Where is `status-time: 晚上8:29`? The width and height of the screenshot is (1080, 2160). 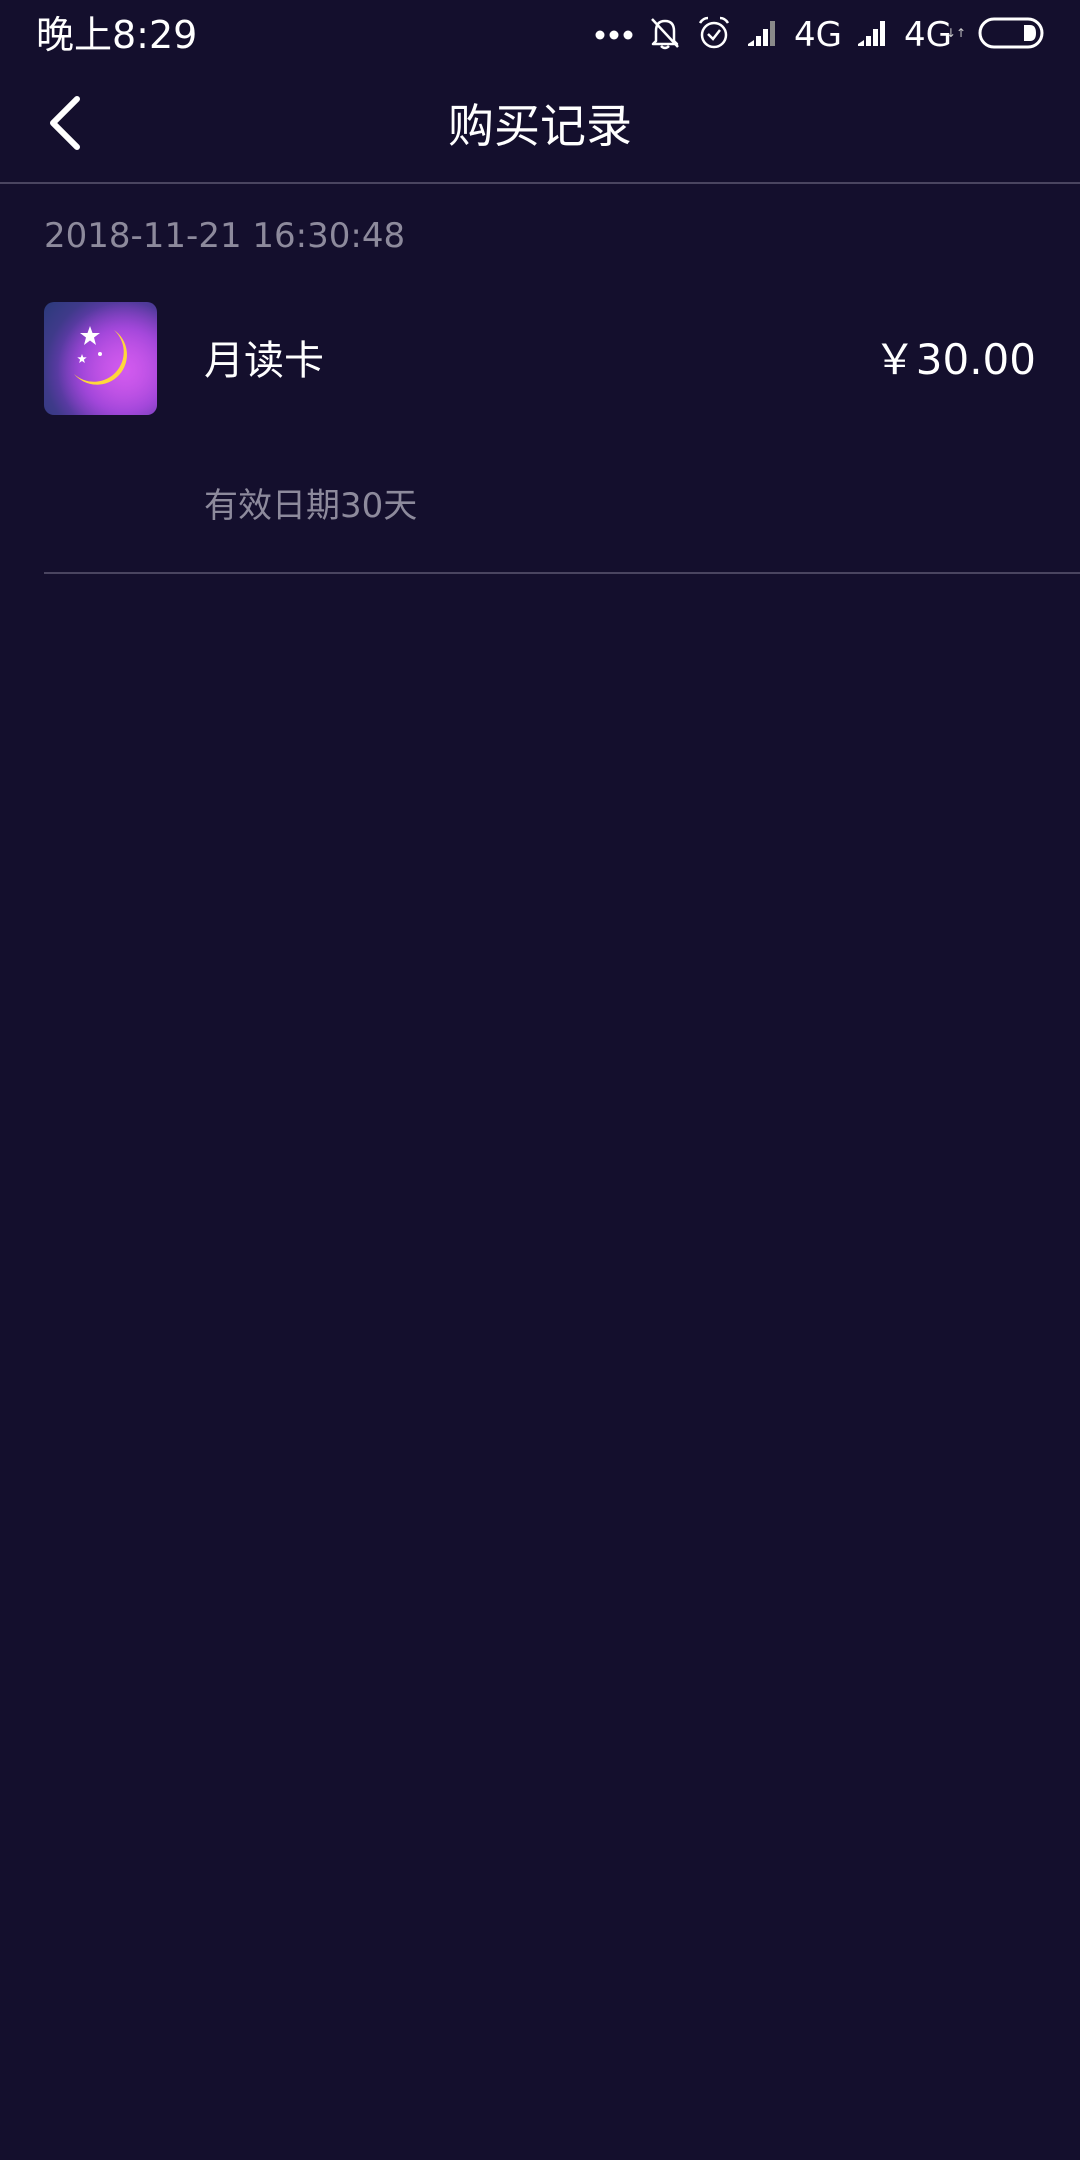
status-time: 晚上8:29 is located at coordinates (117, 35).